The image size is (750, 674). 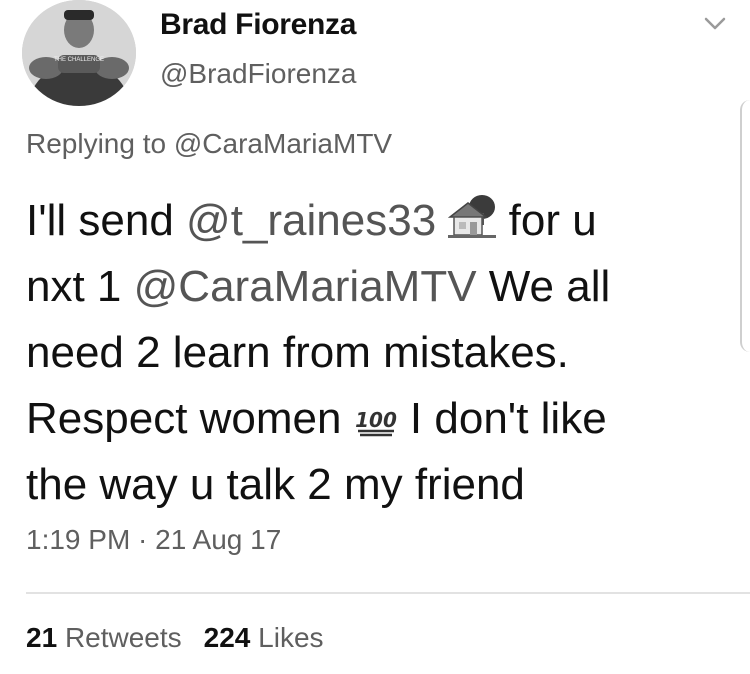 What do you see at coordinates (502, 418) in the screenshot?
I see `tweet-text-segment: I don't like` at bounding box center [502, 418].